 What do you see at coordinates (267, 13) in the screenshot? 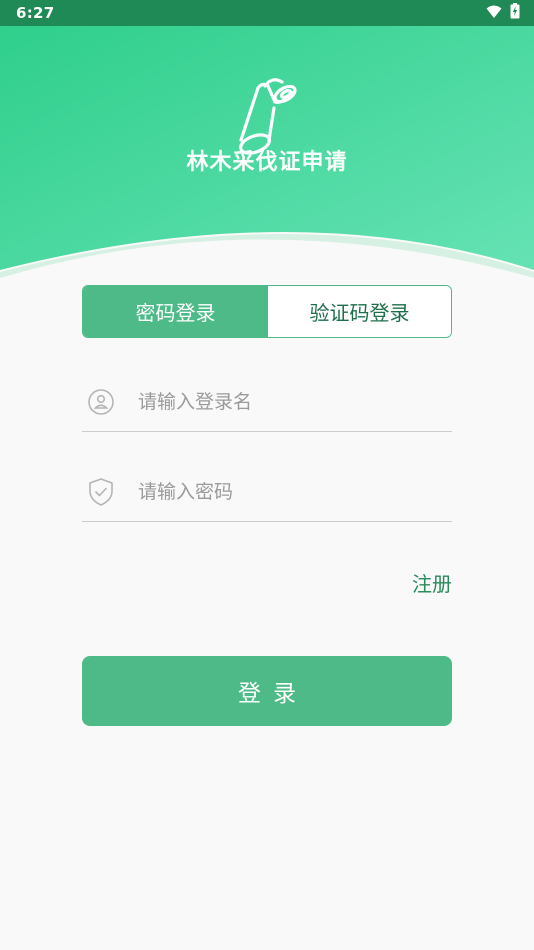
I see `status-bar: 6:27` at bounding box center [267, 13].